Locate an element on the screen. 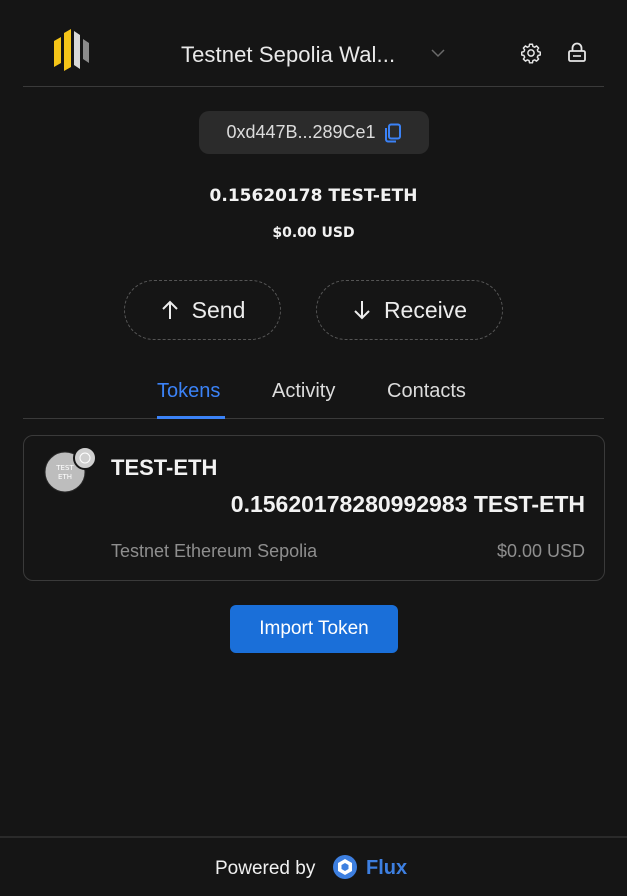 The width and height of the screenshot is (627, 896). footer: Powered by Flux is located at coordinates (313, 866).